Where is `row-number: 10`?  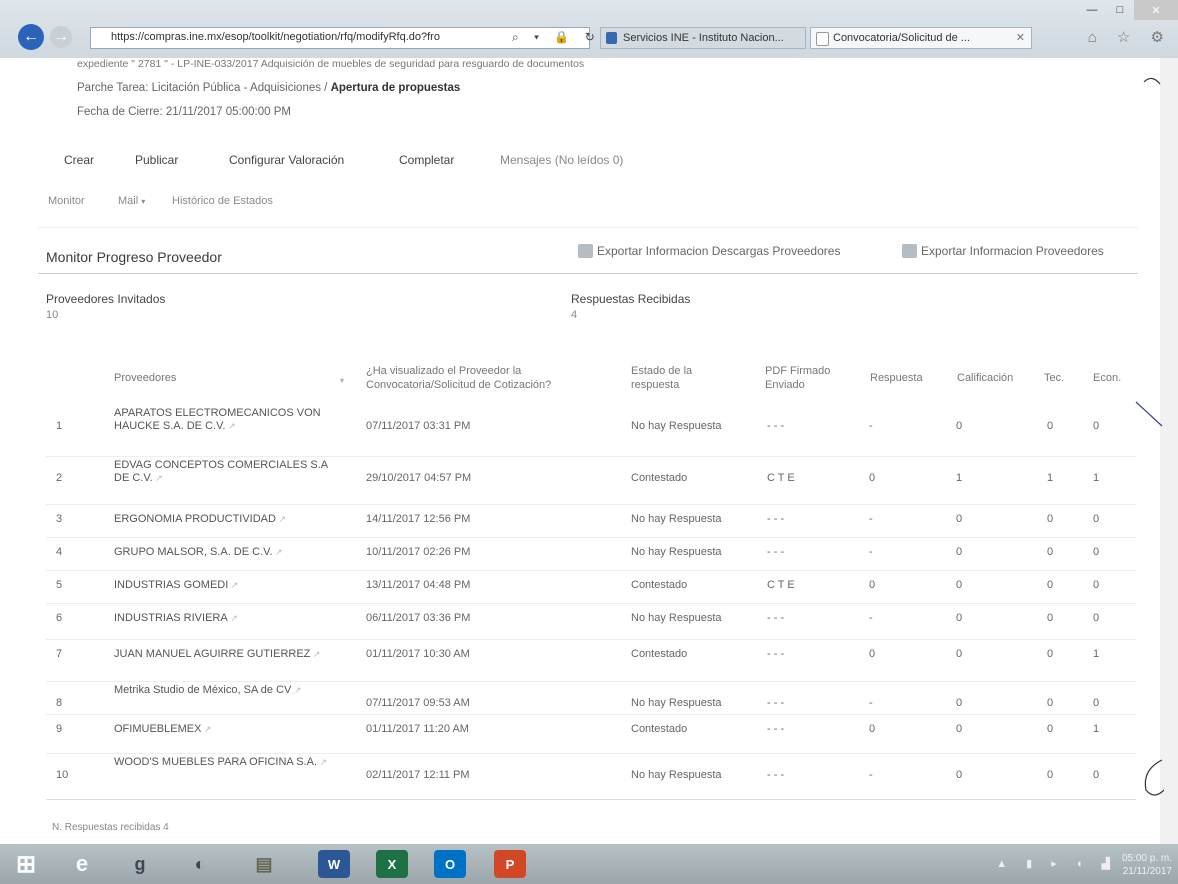
row-number: 10 is located at coordinates (62, 775).